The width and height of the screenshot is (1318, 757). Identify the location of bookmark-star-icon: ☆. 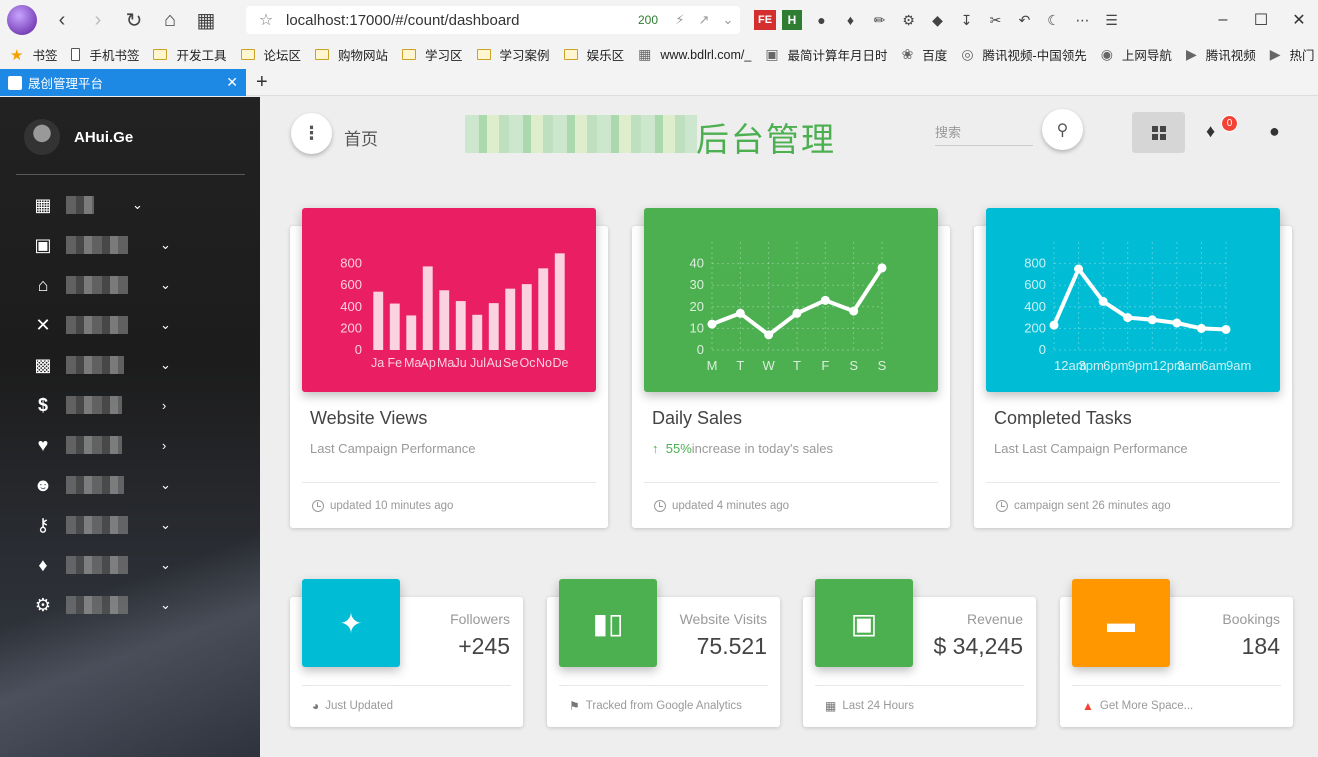
(266, 20).